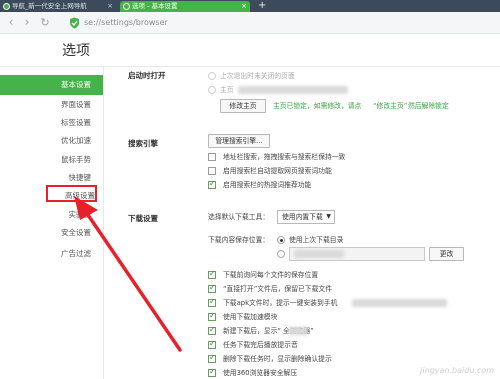  What do you see at coordinates (239, 240) in the screenshot?
I see `download-location-label: 下载内容保存位置：` at bounding box center [239, 240].